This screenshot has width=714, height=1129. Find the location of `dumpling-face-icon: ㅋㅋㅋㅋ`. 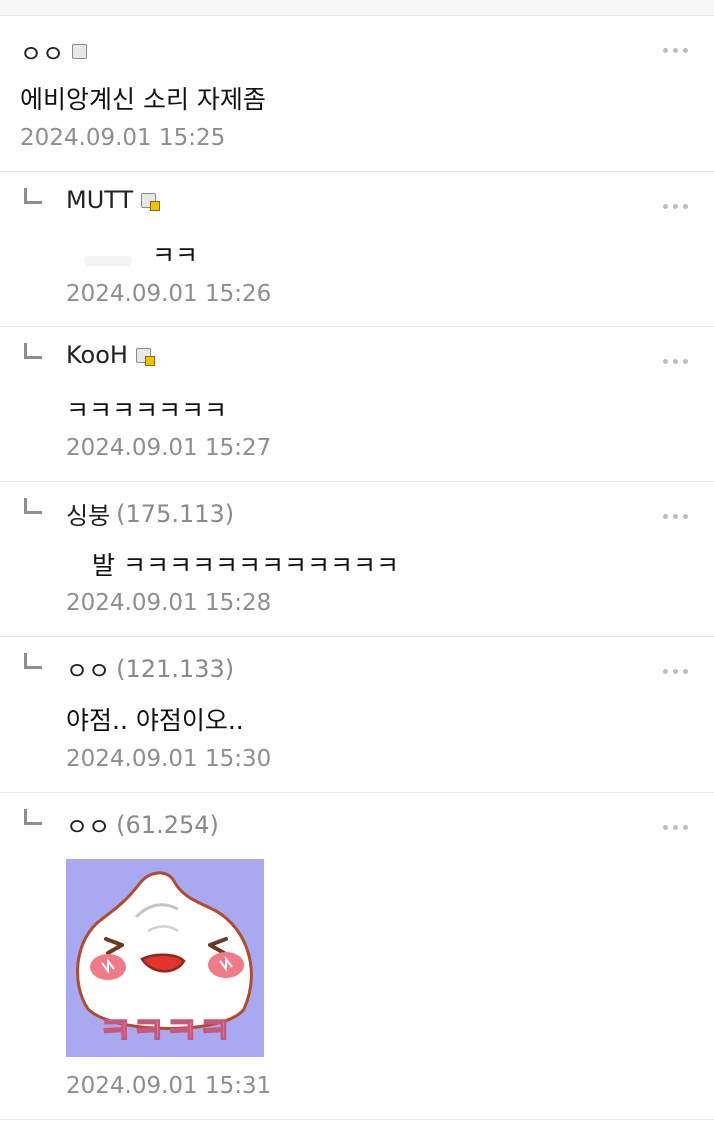

dumpling-face-icon: ㅋㅋㅋㅋ is located at coordinates (164, 962).